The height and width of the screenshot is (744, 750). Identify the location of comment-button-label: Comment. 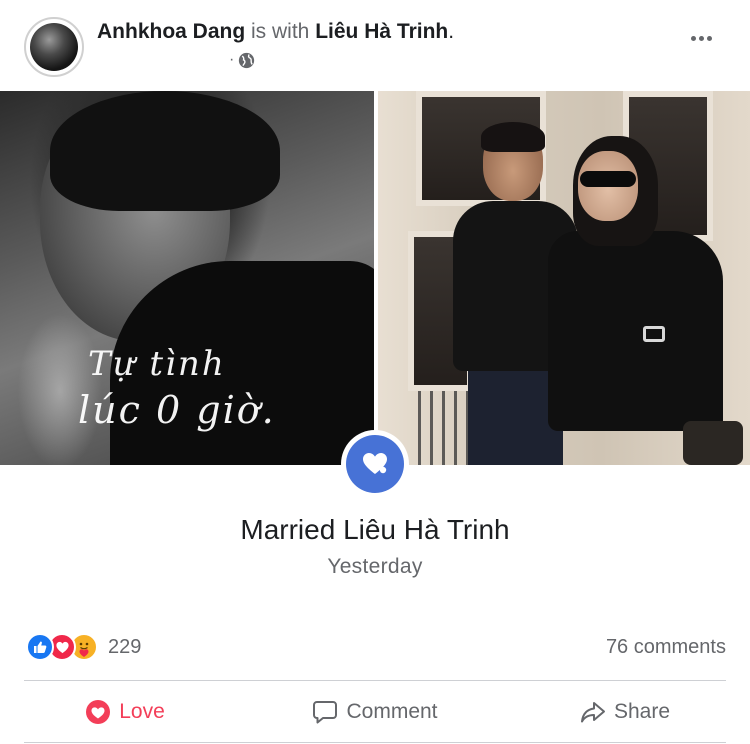
(392, 711).